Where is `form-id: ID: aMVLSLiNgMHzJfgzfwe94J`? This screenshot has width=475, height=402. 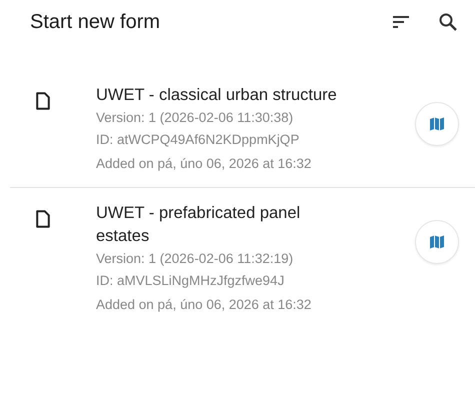 form-id: ID: aMVLSLiNgMHzJfgzfwe94J is located at coordinates (191, 281).